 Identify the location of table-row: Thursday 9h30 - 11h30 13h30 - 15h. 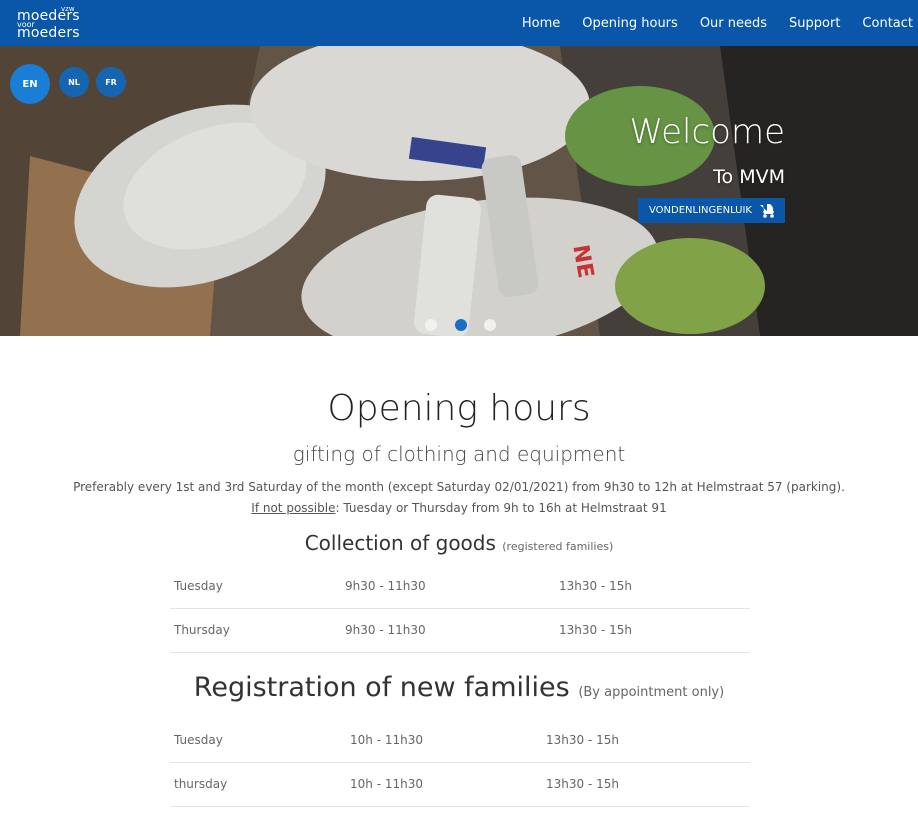
(460, 631).